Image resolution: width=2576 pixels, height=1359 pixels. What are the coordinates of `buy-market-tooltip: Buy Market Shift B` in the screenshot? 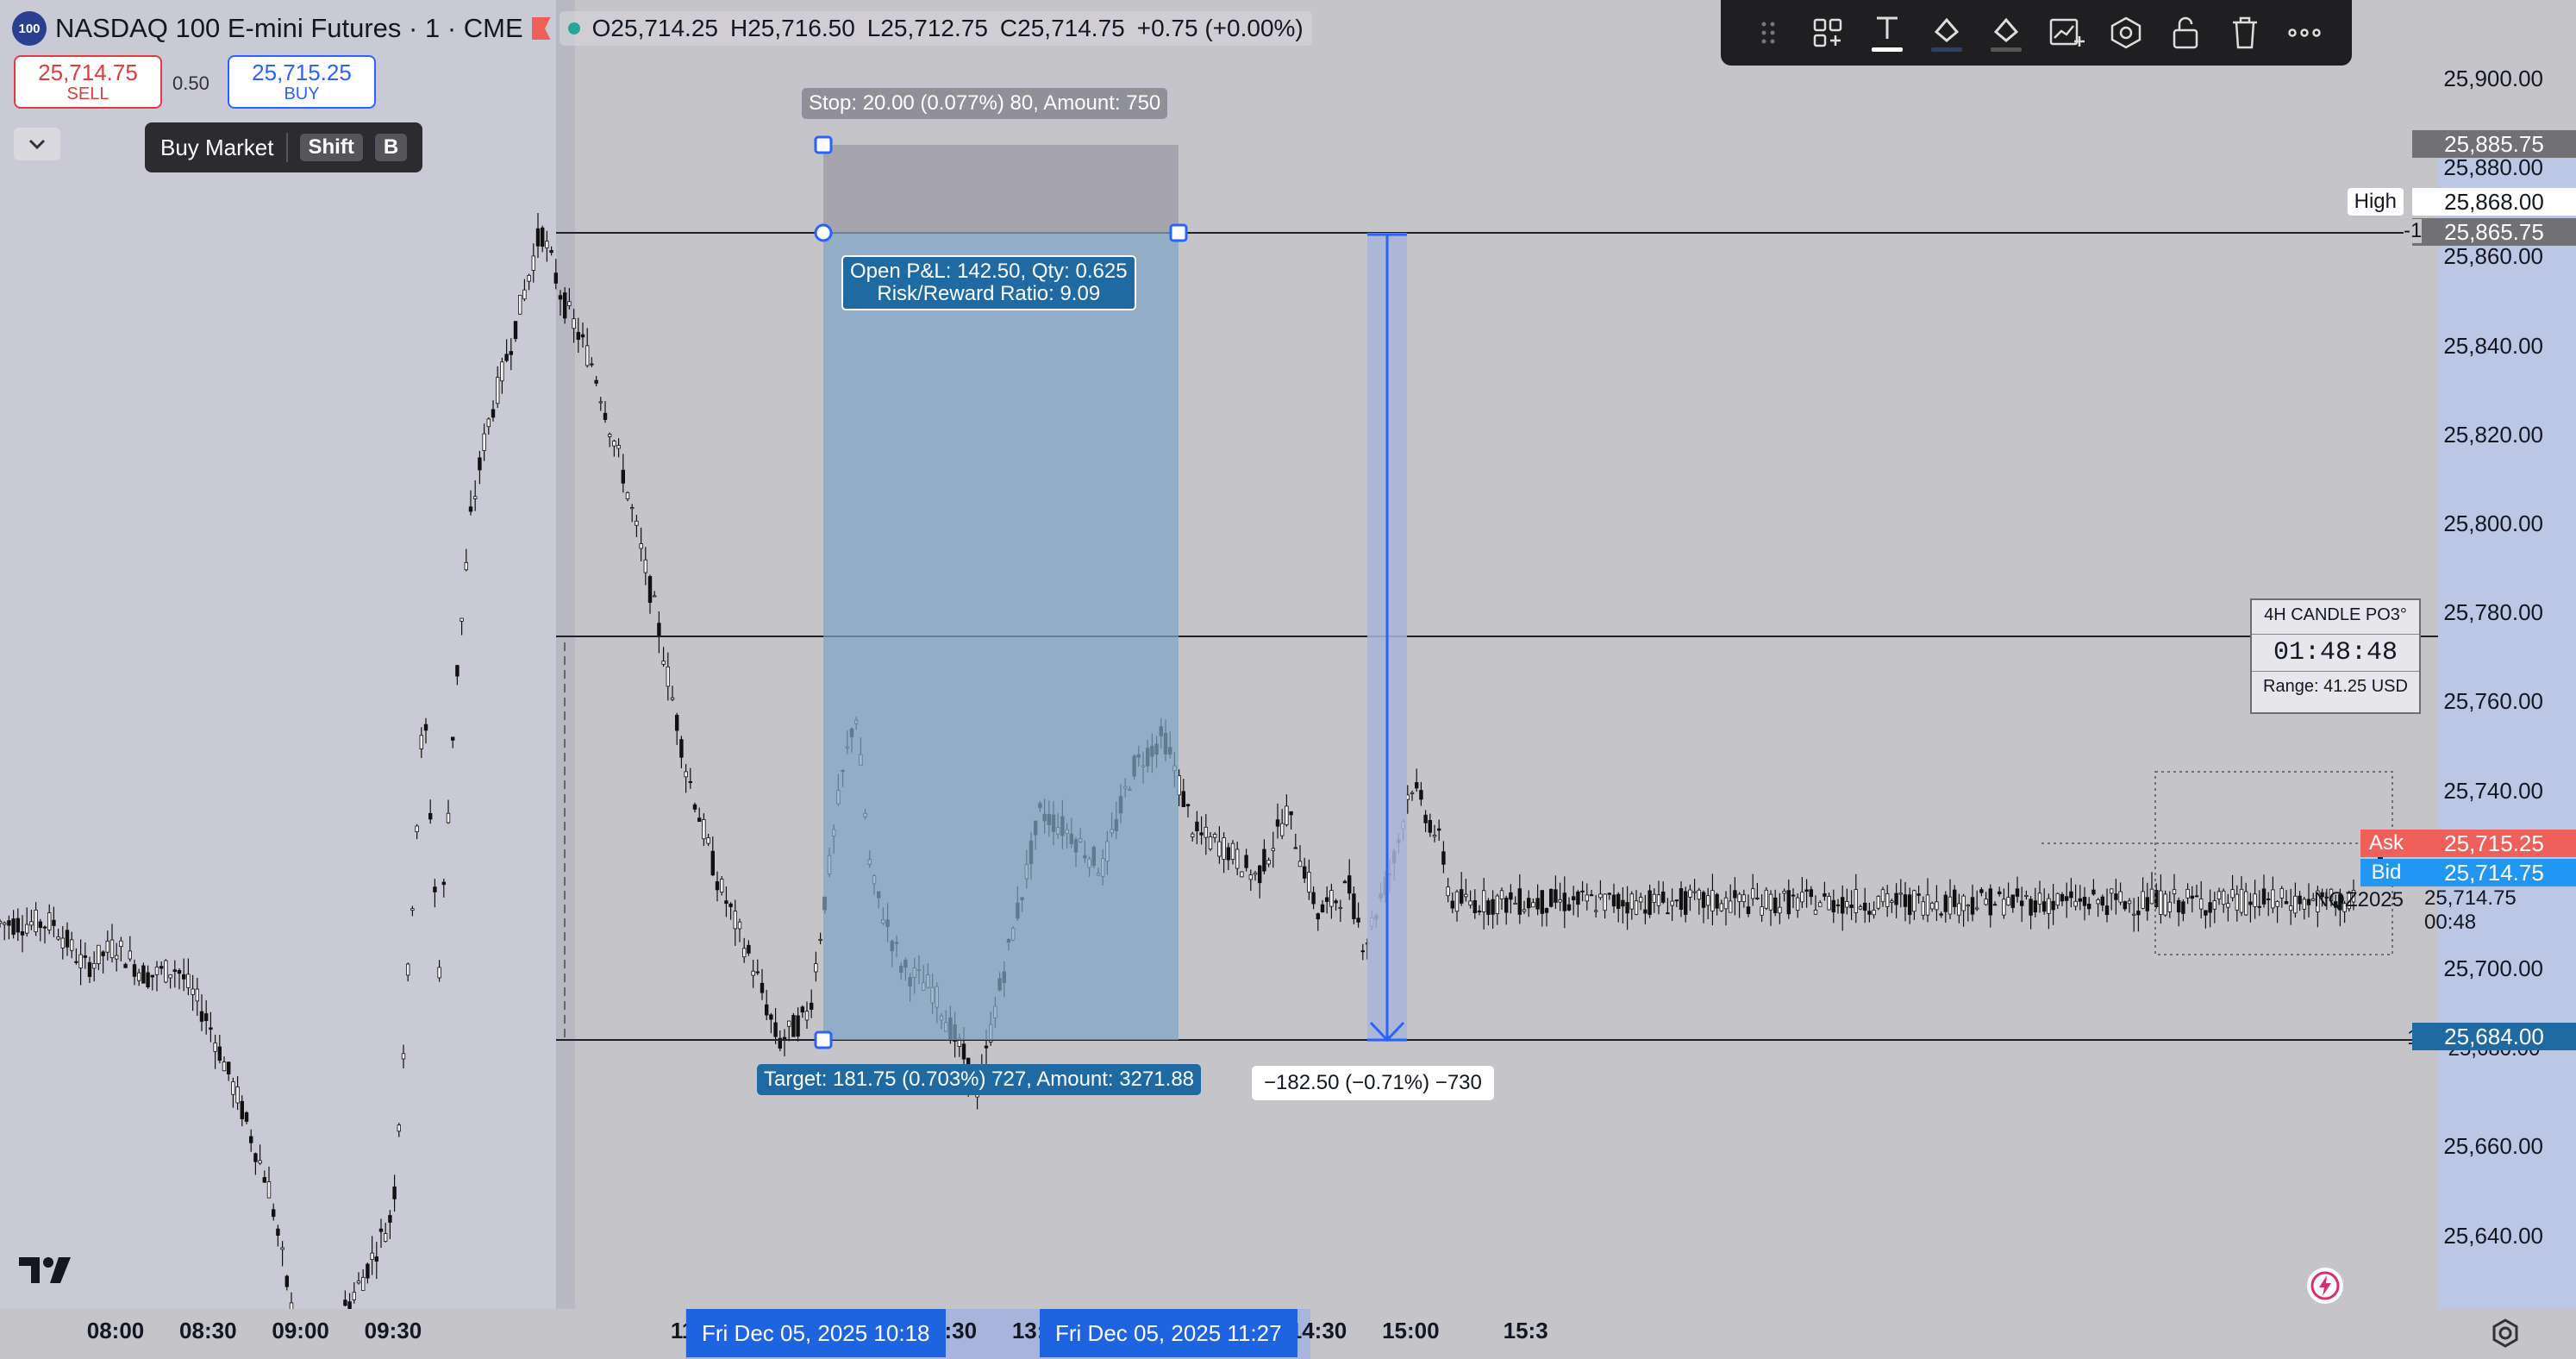 It's located at (284, 147).